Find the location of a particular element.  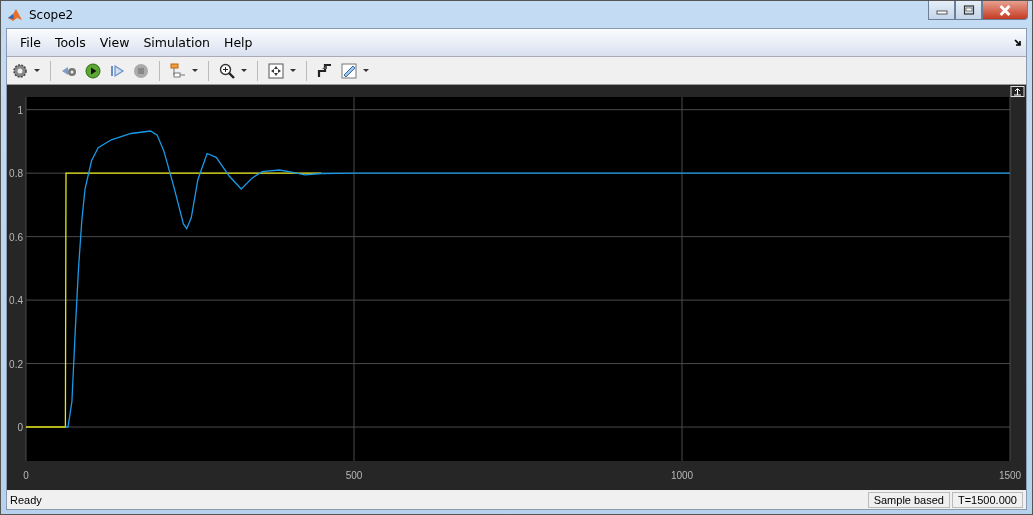

tick-label: 0.2 is located at coordinates (16, 364).